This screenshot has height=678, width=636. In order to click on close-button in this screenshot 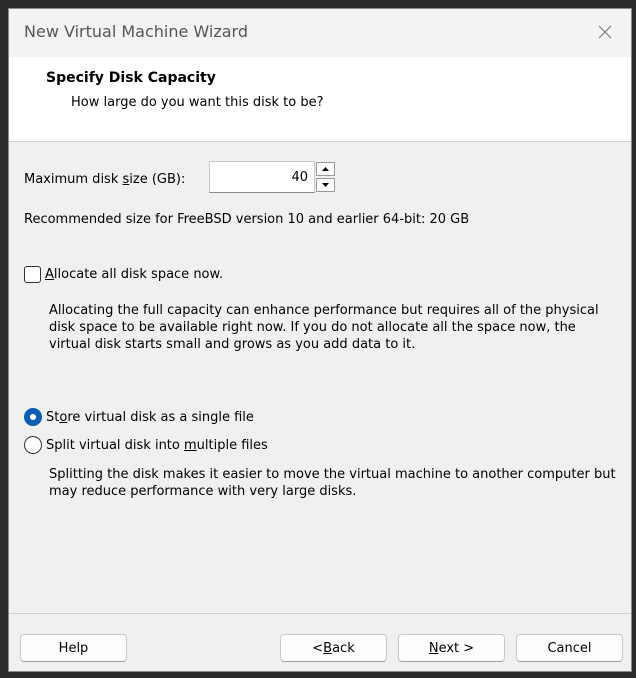, I will do `click(605, 32)`.